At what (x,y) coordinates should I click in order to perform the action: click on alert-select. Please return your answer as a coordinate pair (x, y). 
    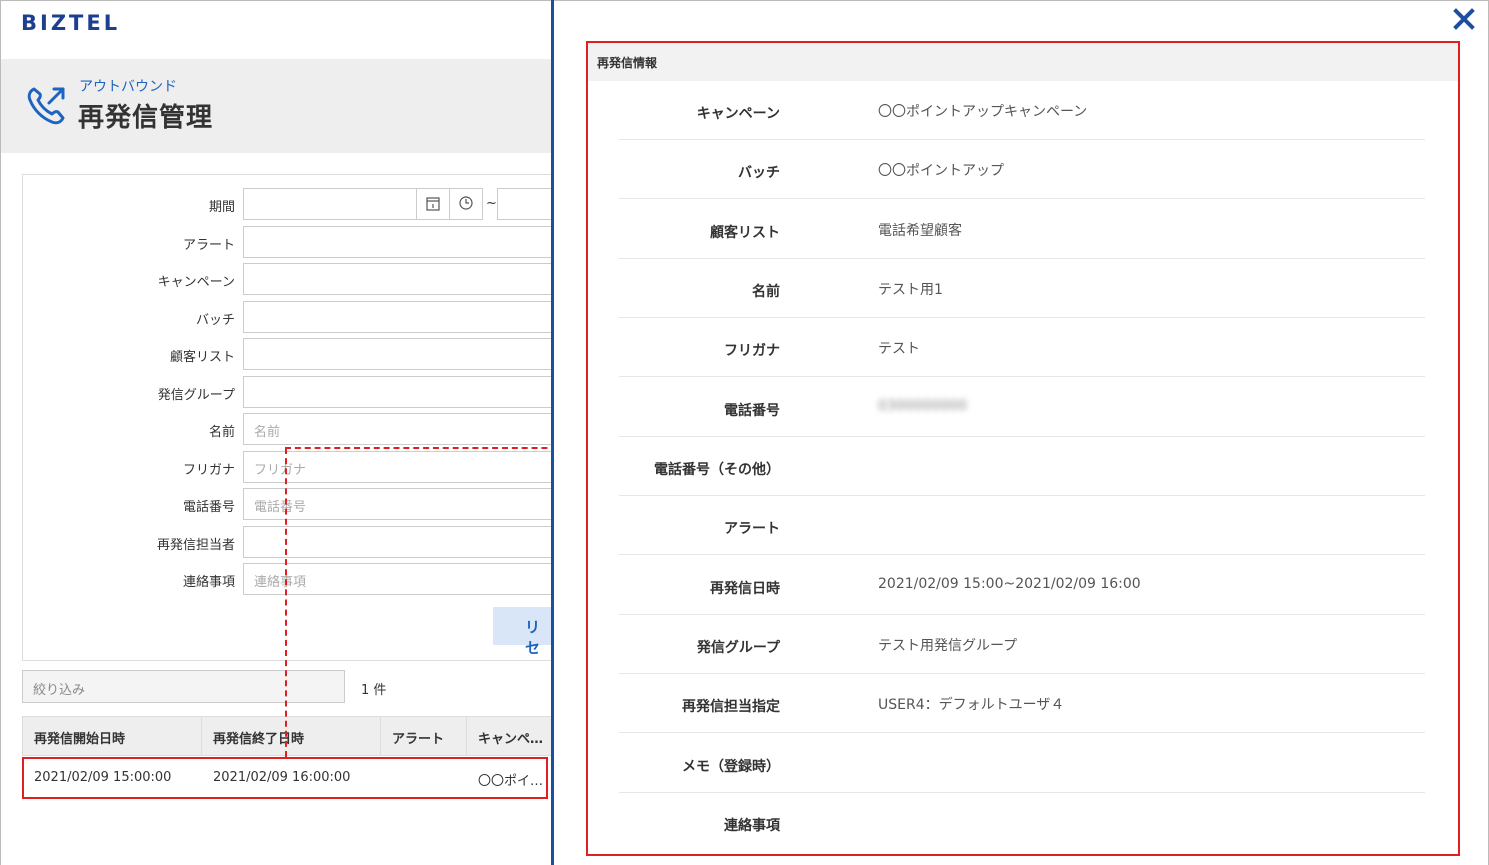
    Looking at the image, I should click on (397, 242).